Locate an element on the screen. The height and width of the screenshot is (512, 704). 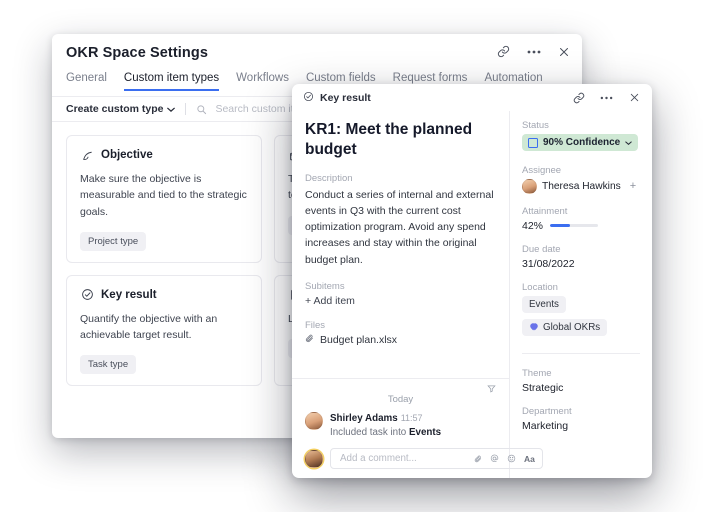
current-user-avatar is located at coordinates (314, 458).